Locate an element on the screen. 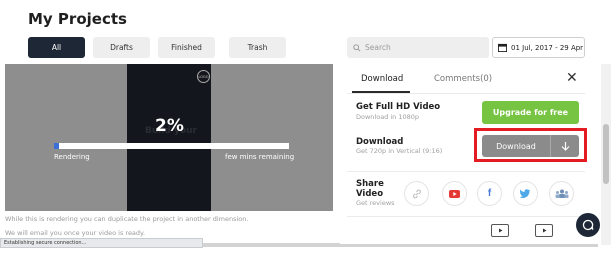 This screenshot has width=611, height=255. tab-finished: Finished is located at coordinates (186, 47).